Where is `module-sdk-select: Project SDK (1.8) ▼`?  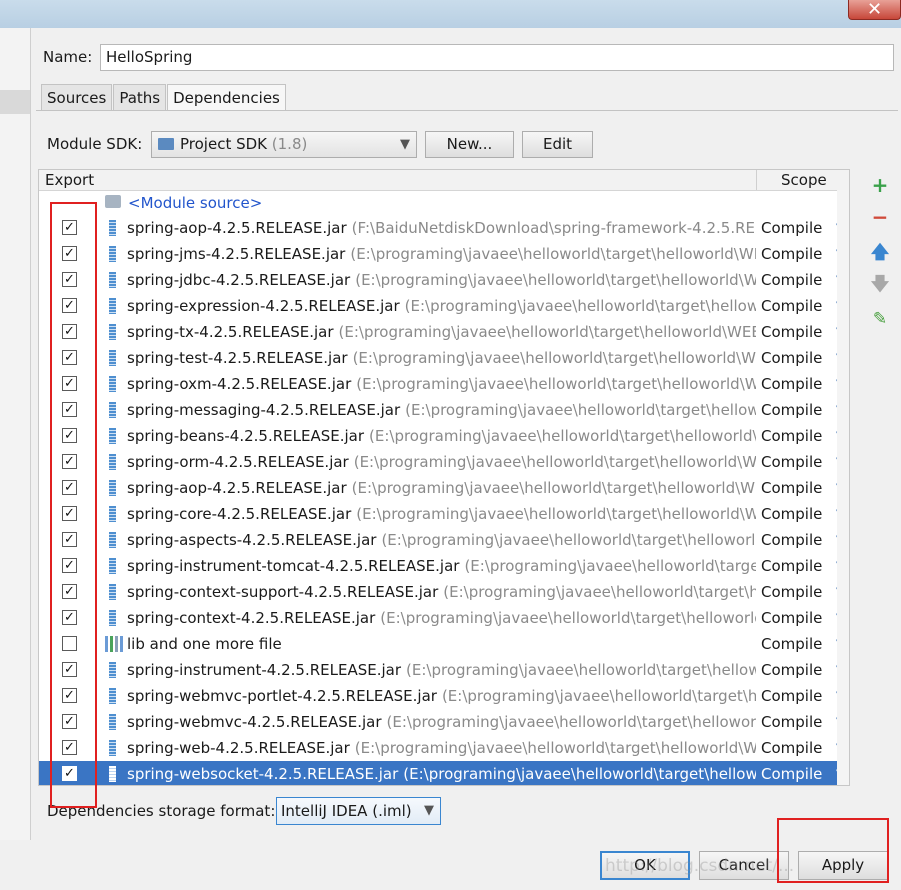 module-sdk-select: Project SDK (1.8) ▼ is located at coordinates (284, 144).